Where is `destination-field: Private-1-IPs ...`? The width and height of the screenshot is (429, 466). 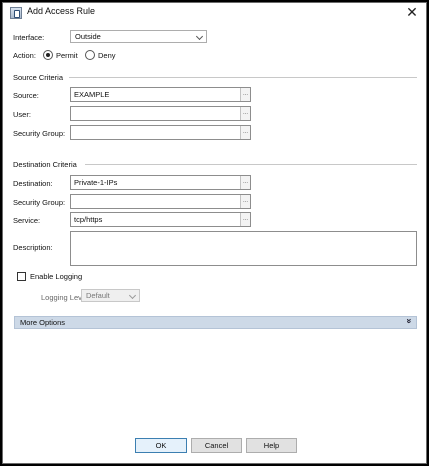
destination-field: Private-1-IPs ... is located at coordinates (160, 182).